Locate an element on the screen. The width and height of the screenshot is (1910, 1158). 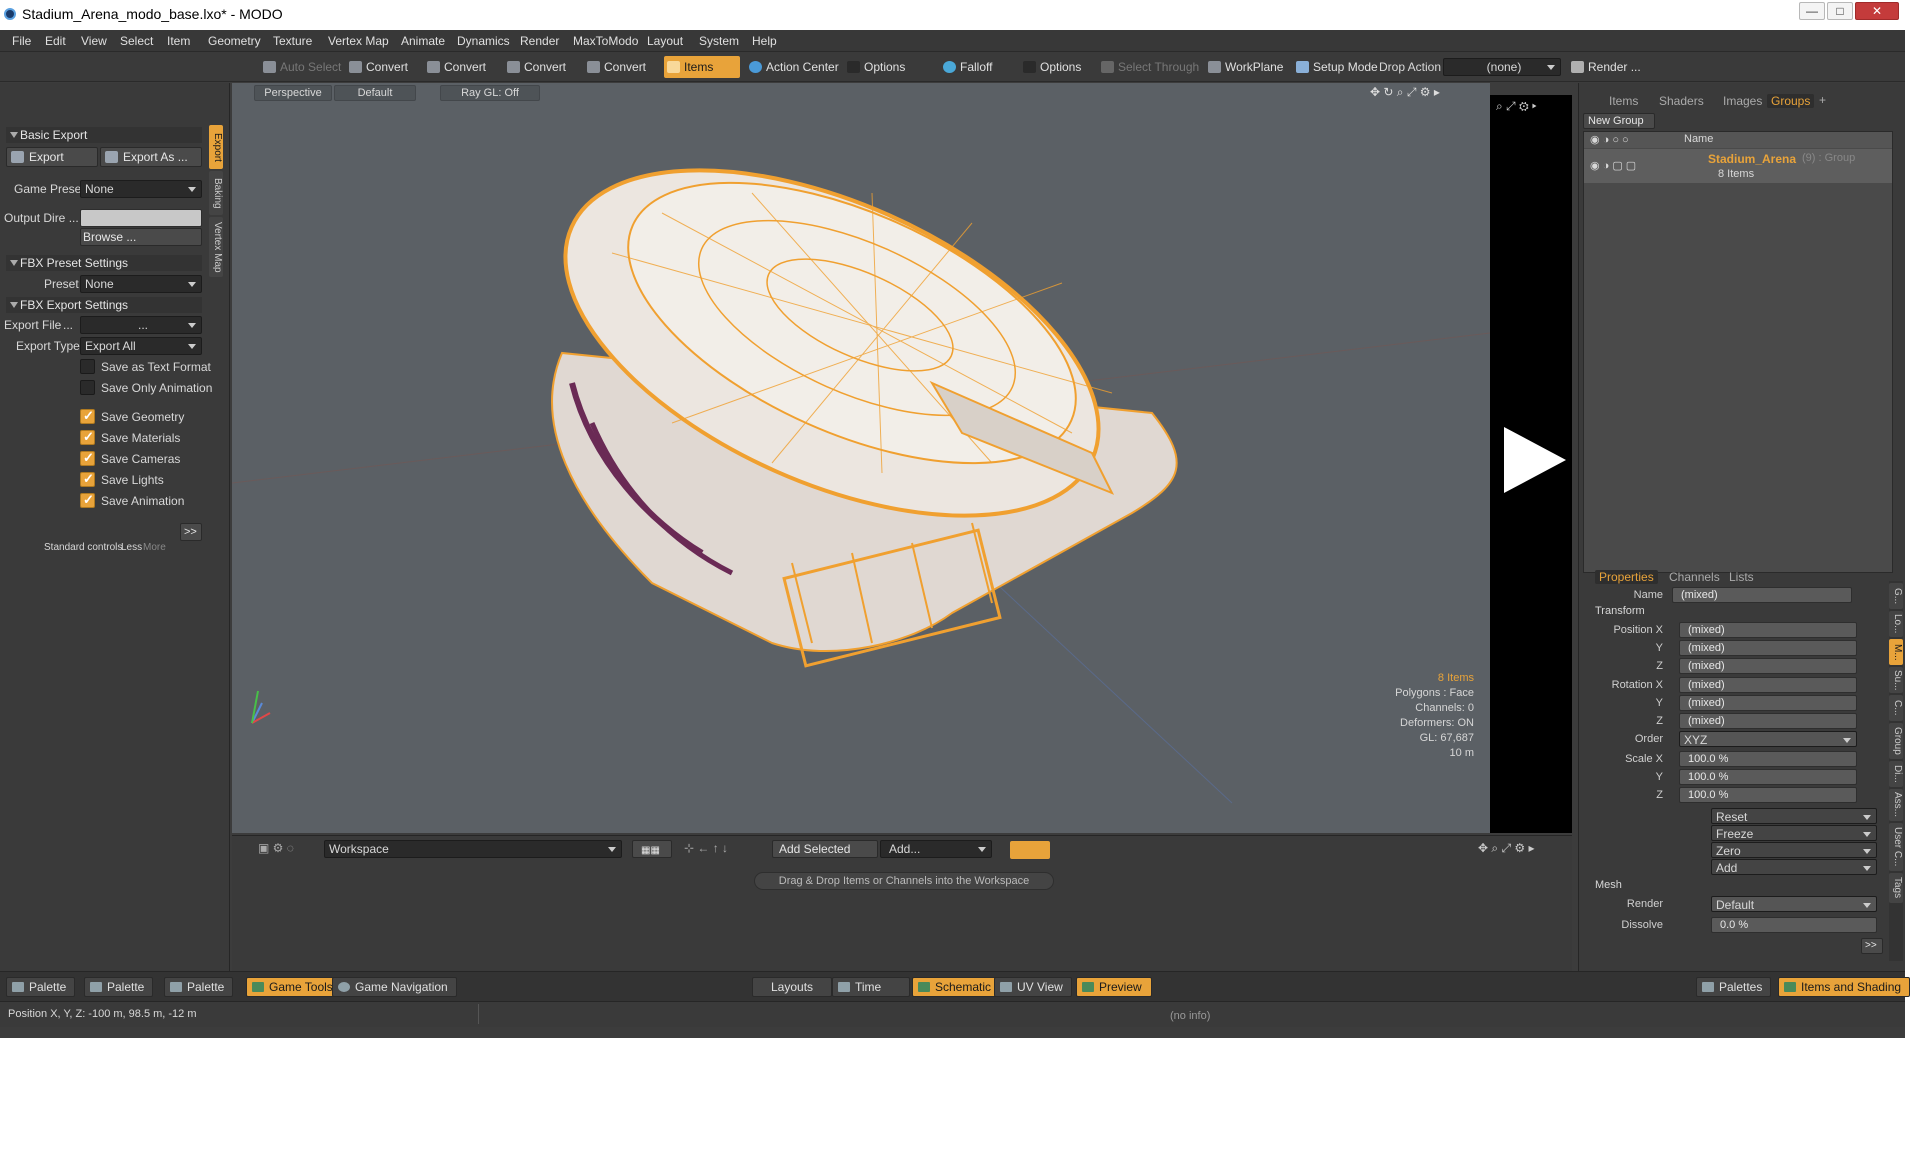
menu-select: Select is located at coordinates (136, 41).